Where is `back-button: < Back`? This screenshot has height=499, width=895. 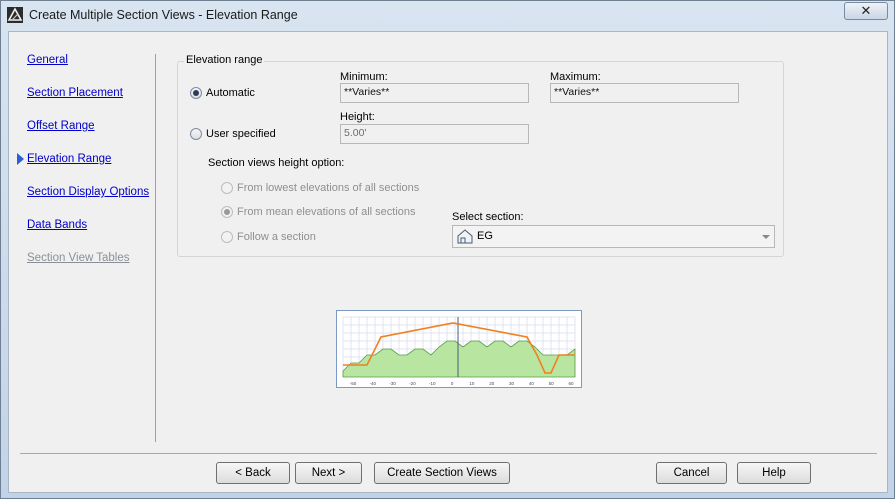
back-button: < Back is located at coordinates (253, 473).